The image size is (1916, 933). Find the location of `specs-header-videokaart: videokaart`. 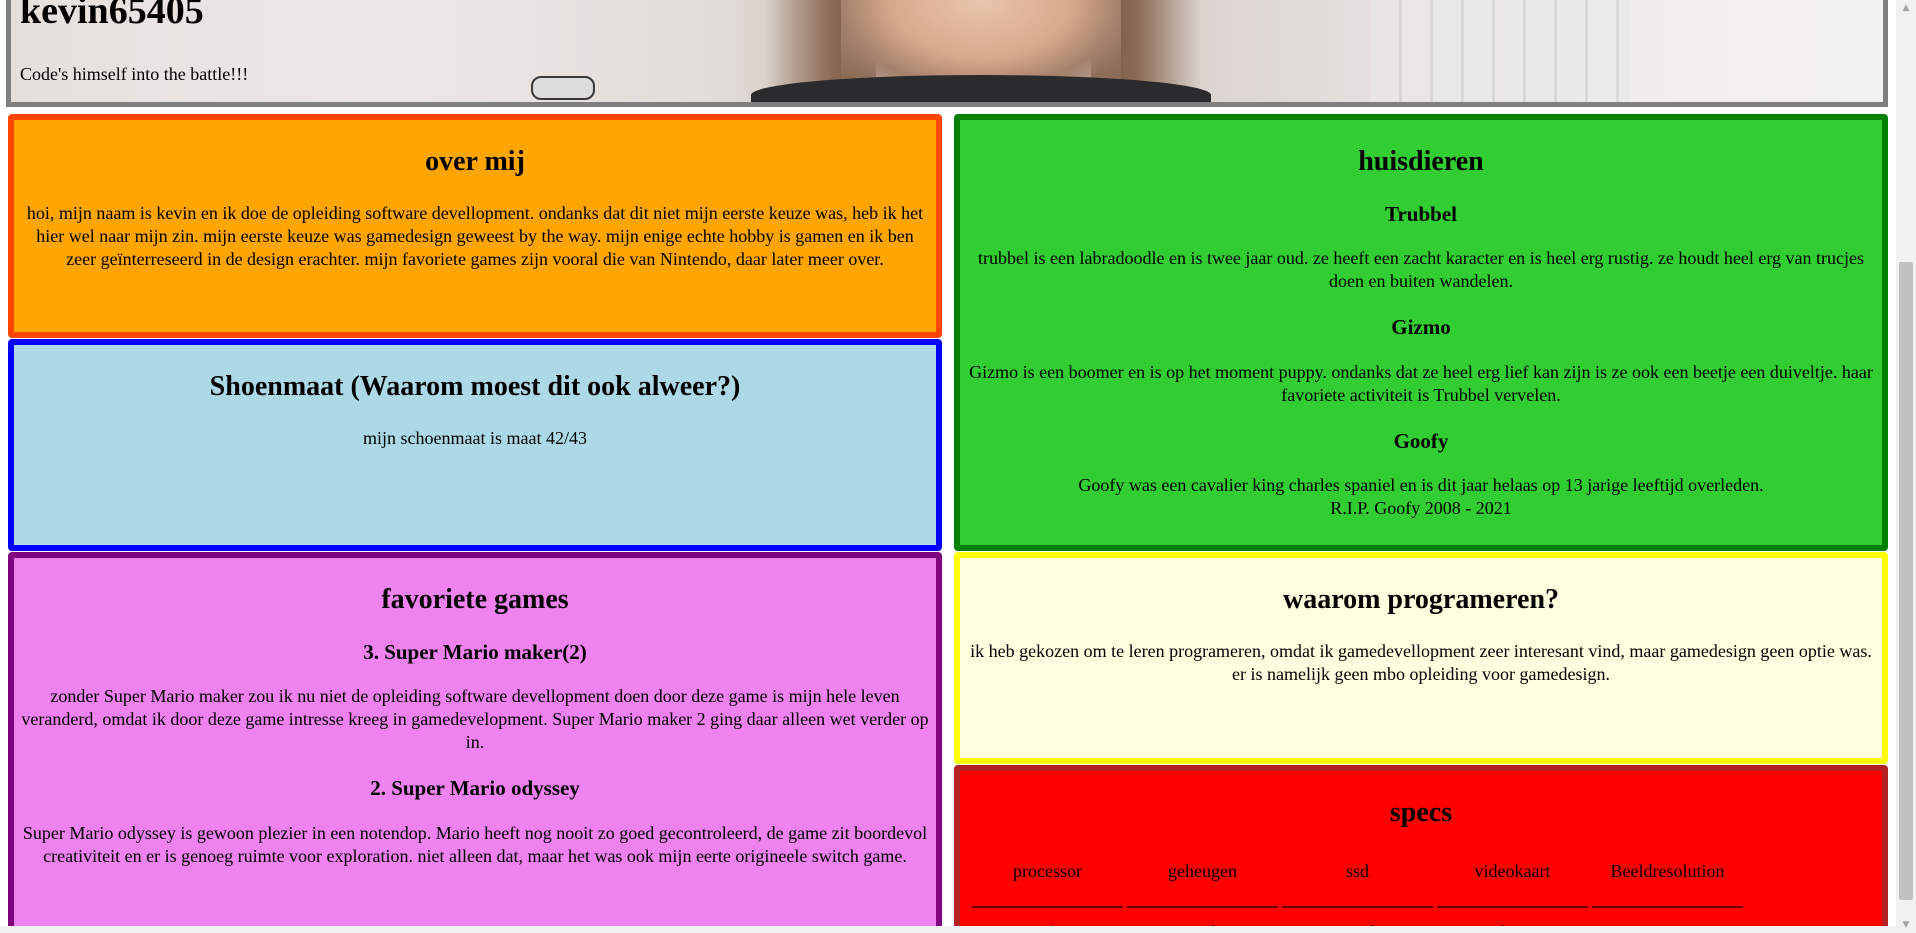

specs-header-videokaart: videokaart is located at coordinates (1512, 881).